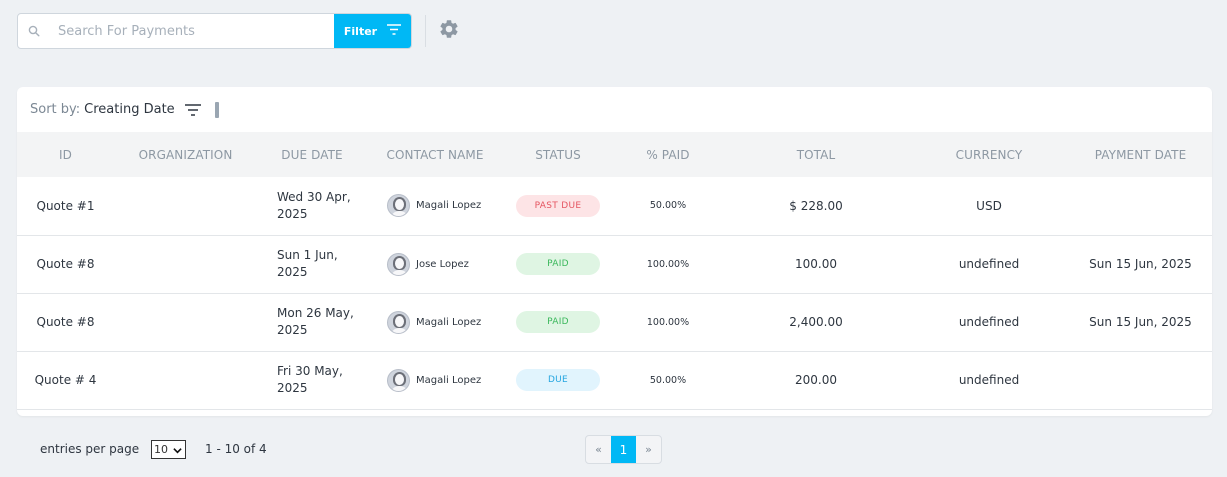 This screenshot has width=1227, height=477. What do you see at coordinates (648, 449) in the screenshot?
I see `pagination-next-button: »` at bounding box center [648, 449].